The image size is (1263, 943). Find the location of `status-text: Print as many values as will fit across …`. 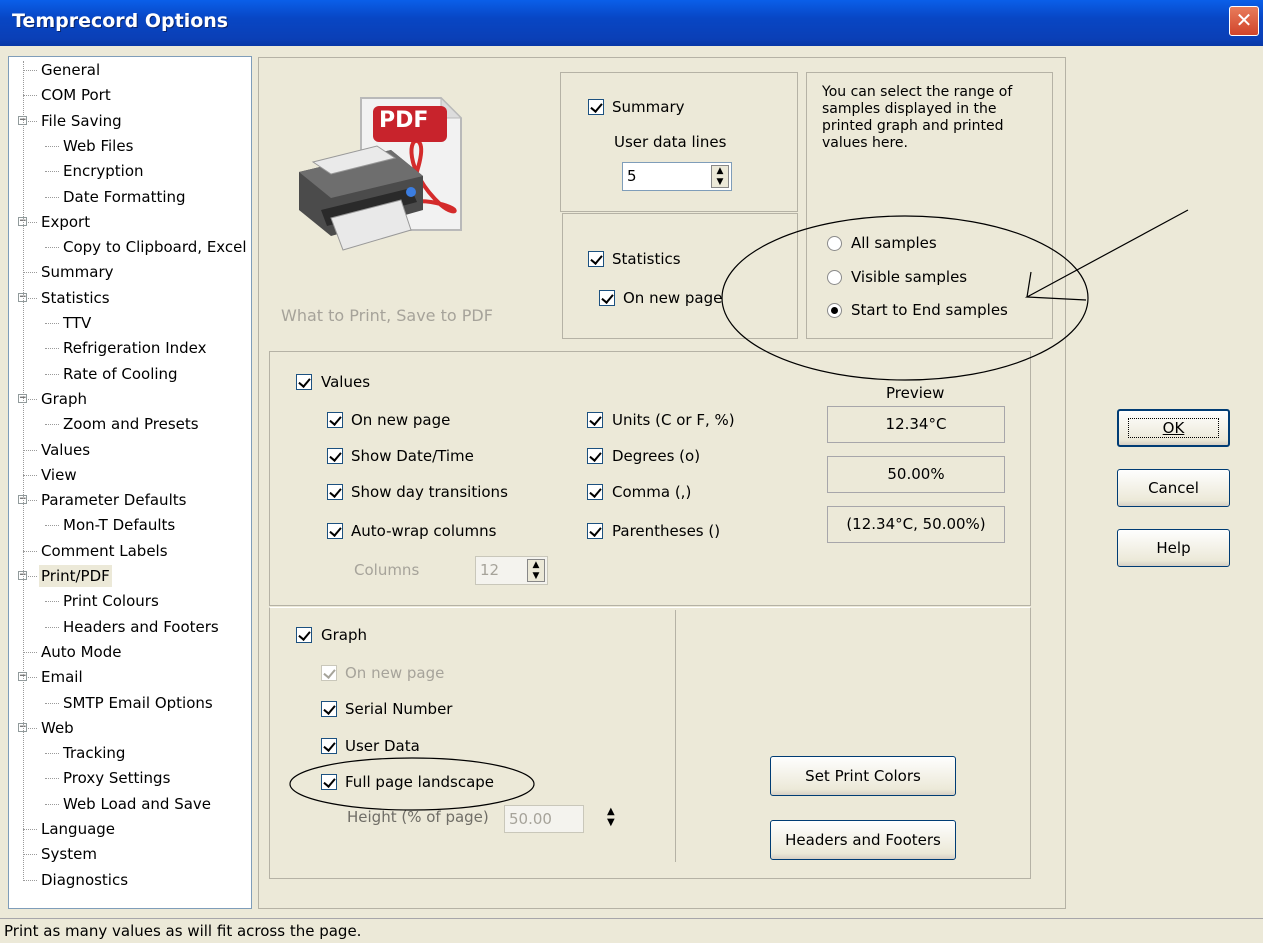

status-text: Print as many values as will fit across … is located at coordinates (183, 931).